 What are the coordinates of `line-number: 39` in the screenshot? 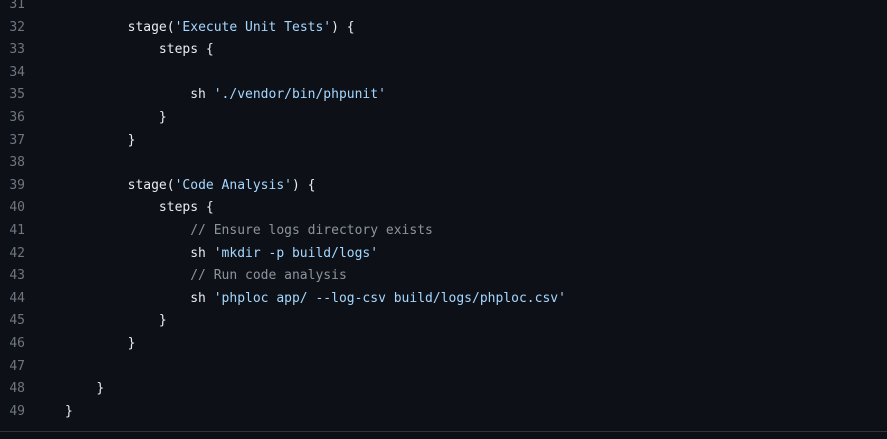 It's located at (12, 186).